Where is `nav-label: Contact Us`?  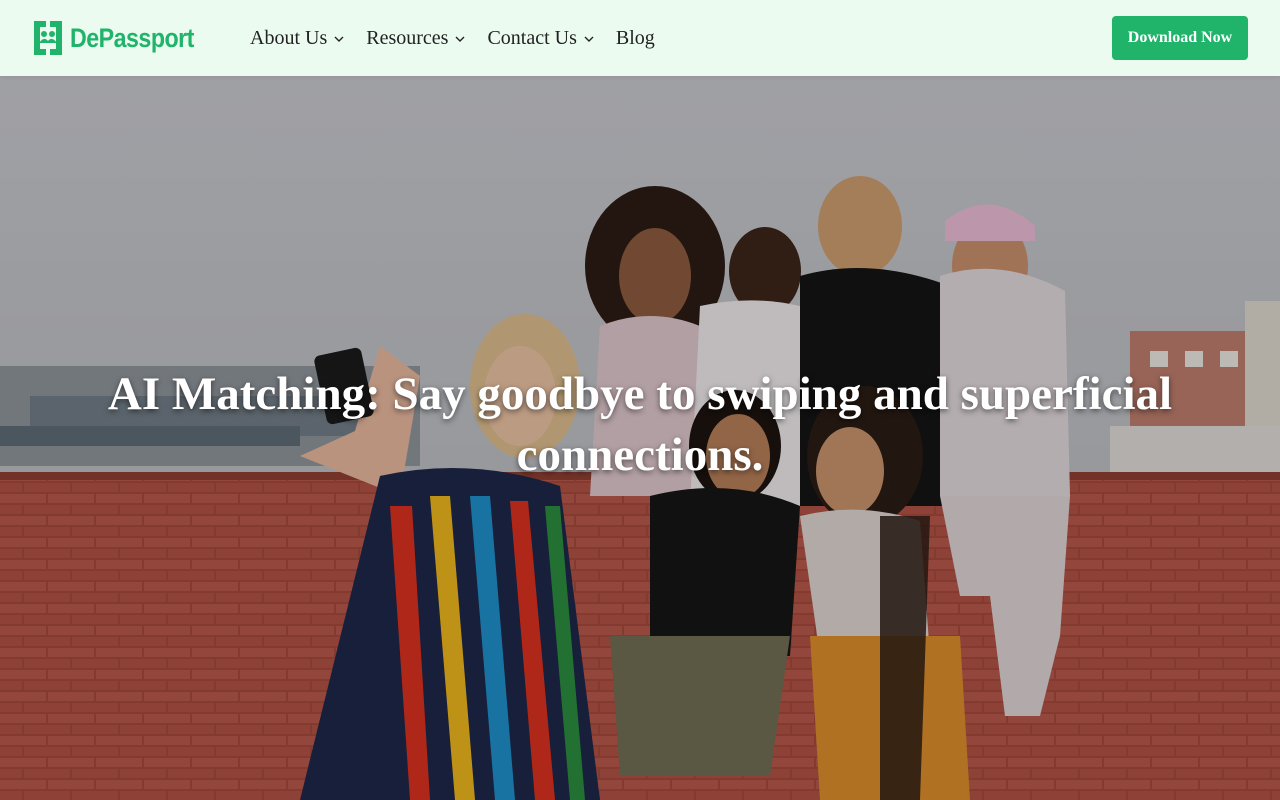
nav-label: Contact Us is located at coordinates (532, 37).